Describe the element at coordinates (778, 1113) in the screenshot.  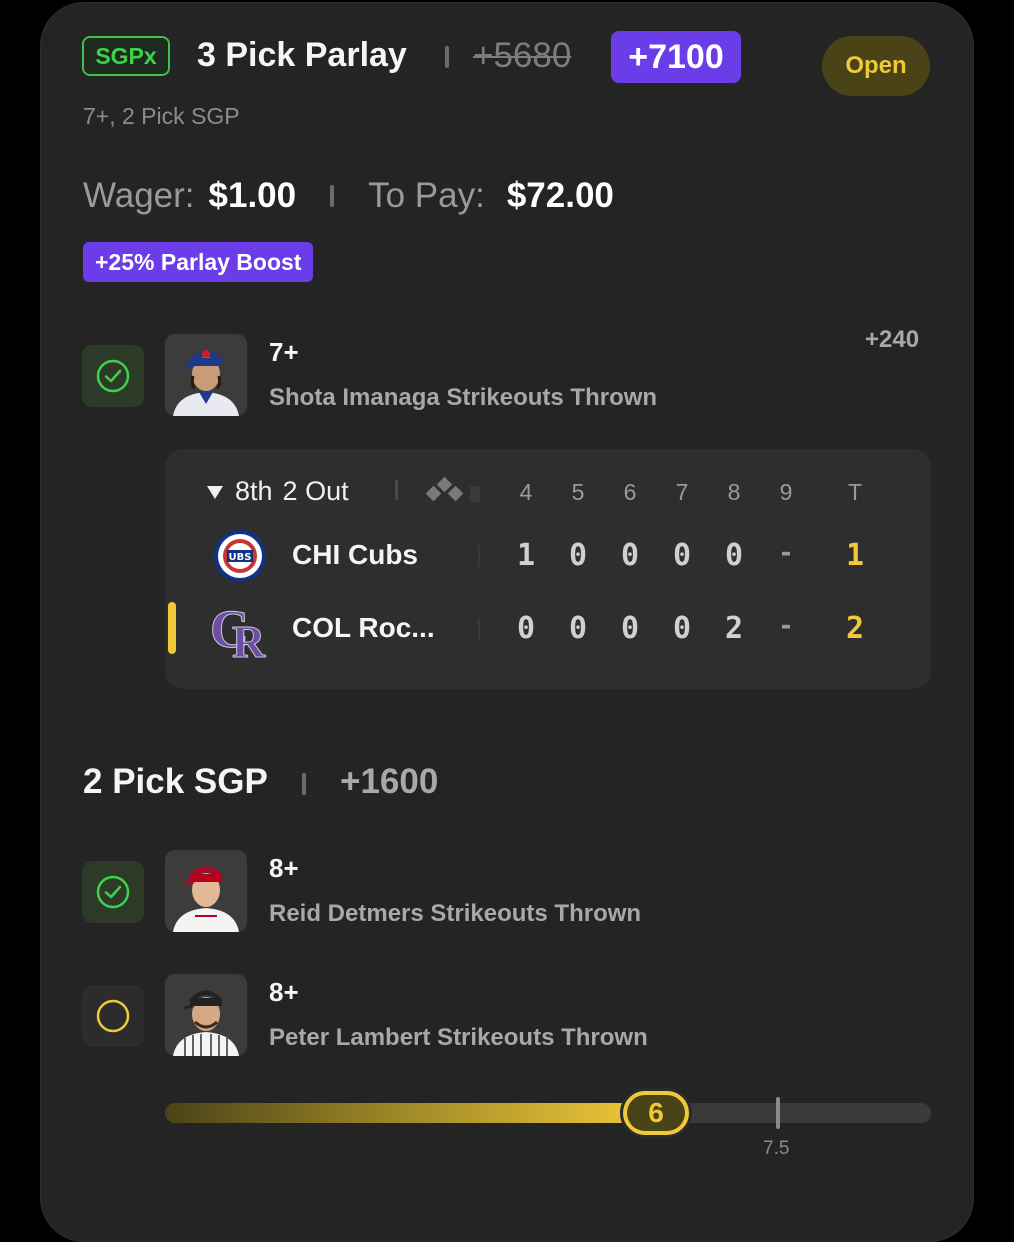
I see `target-marker` at that location.